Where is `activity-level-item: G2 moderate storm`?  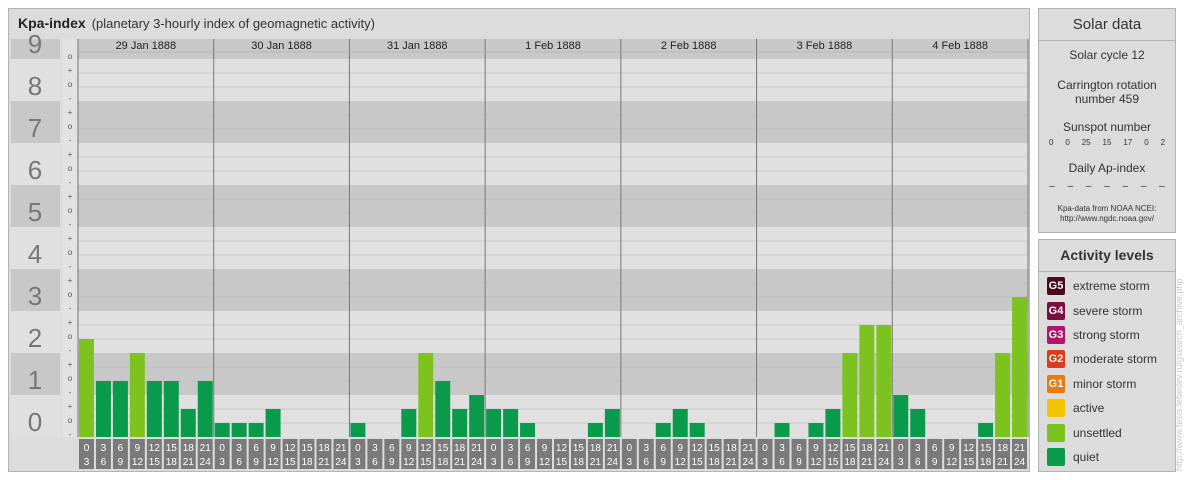
activity-level-item: G2 moderate storm is located at coordinates (1107, 359).